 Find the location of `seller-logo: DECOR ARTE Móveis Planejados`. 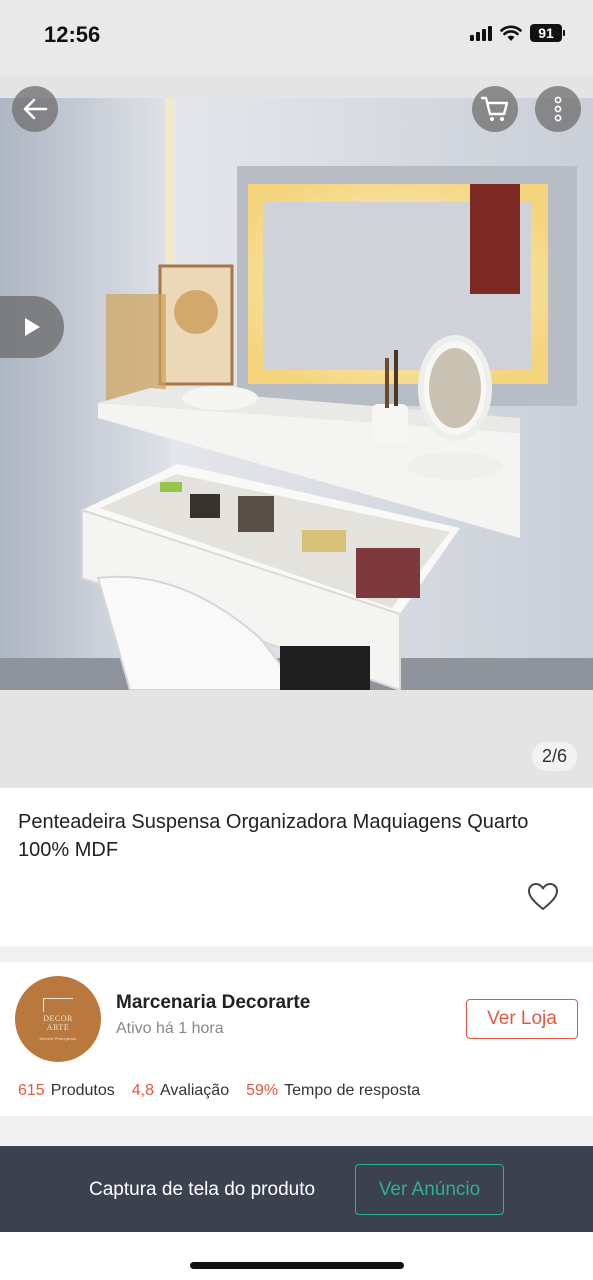

seller-logo: DECOR ARTE Móveis Planejados is located at coordinates (58, 1019).